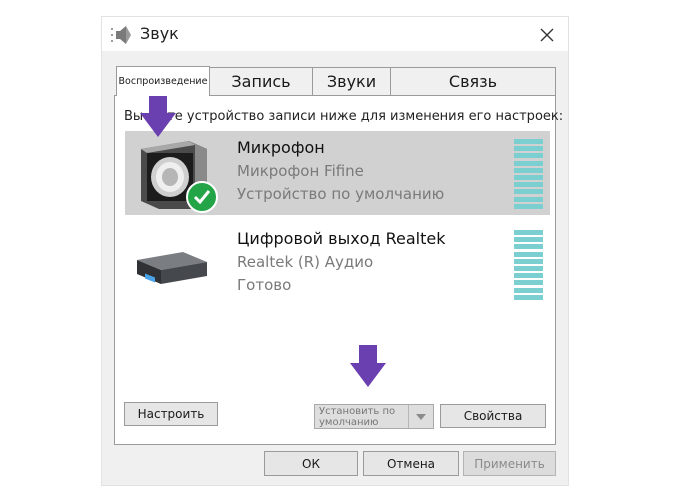  I want to click on close-button, so click(547, 35).